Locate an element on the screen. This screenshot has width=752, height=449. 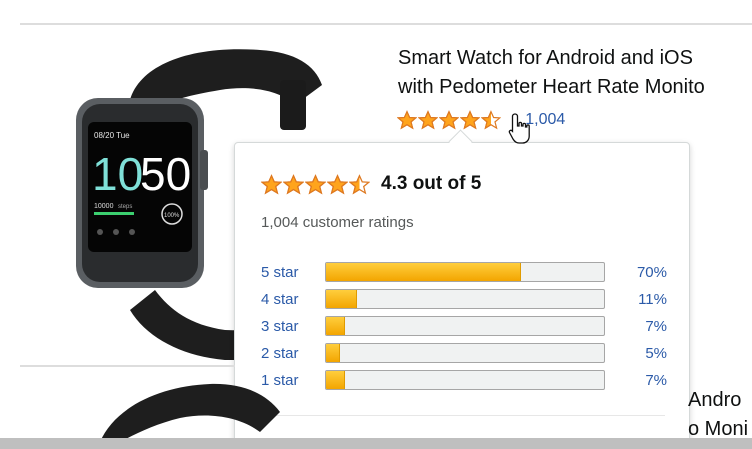
histogram-percent: 11% is located at coordinates (652, 299).